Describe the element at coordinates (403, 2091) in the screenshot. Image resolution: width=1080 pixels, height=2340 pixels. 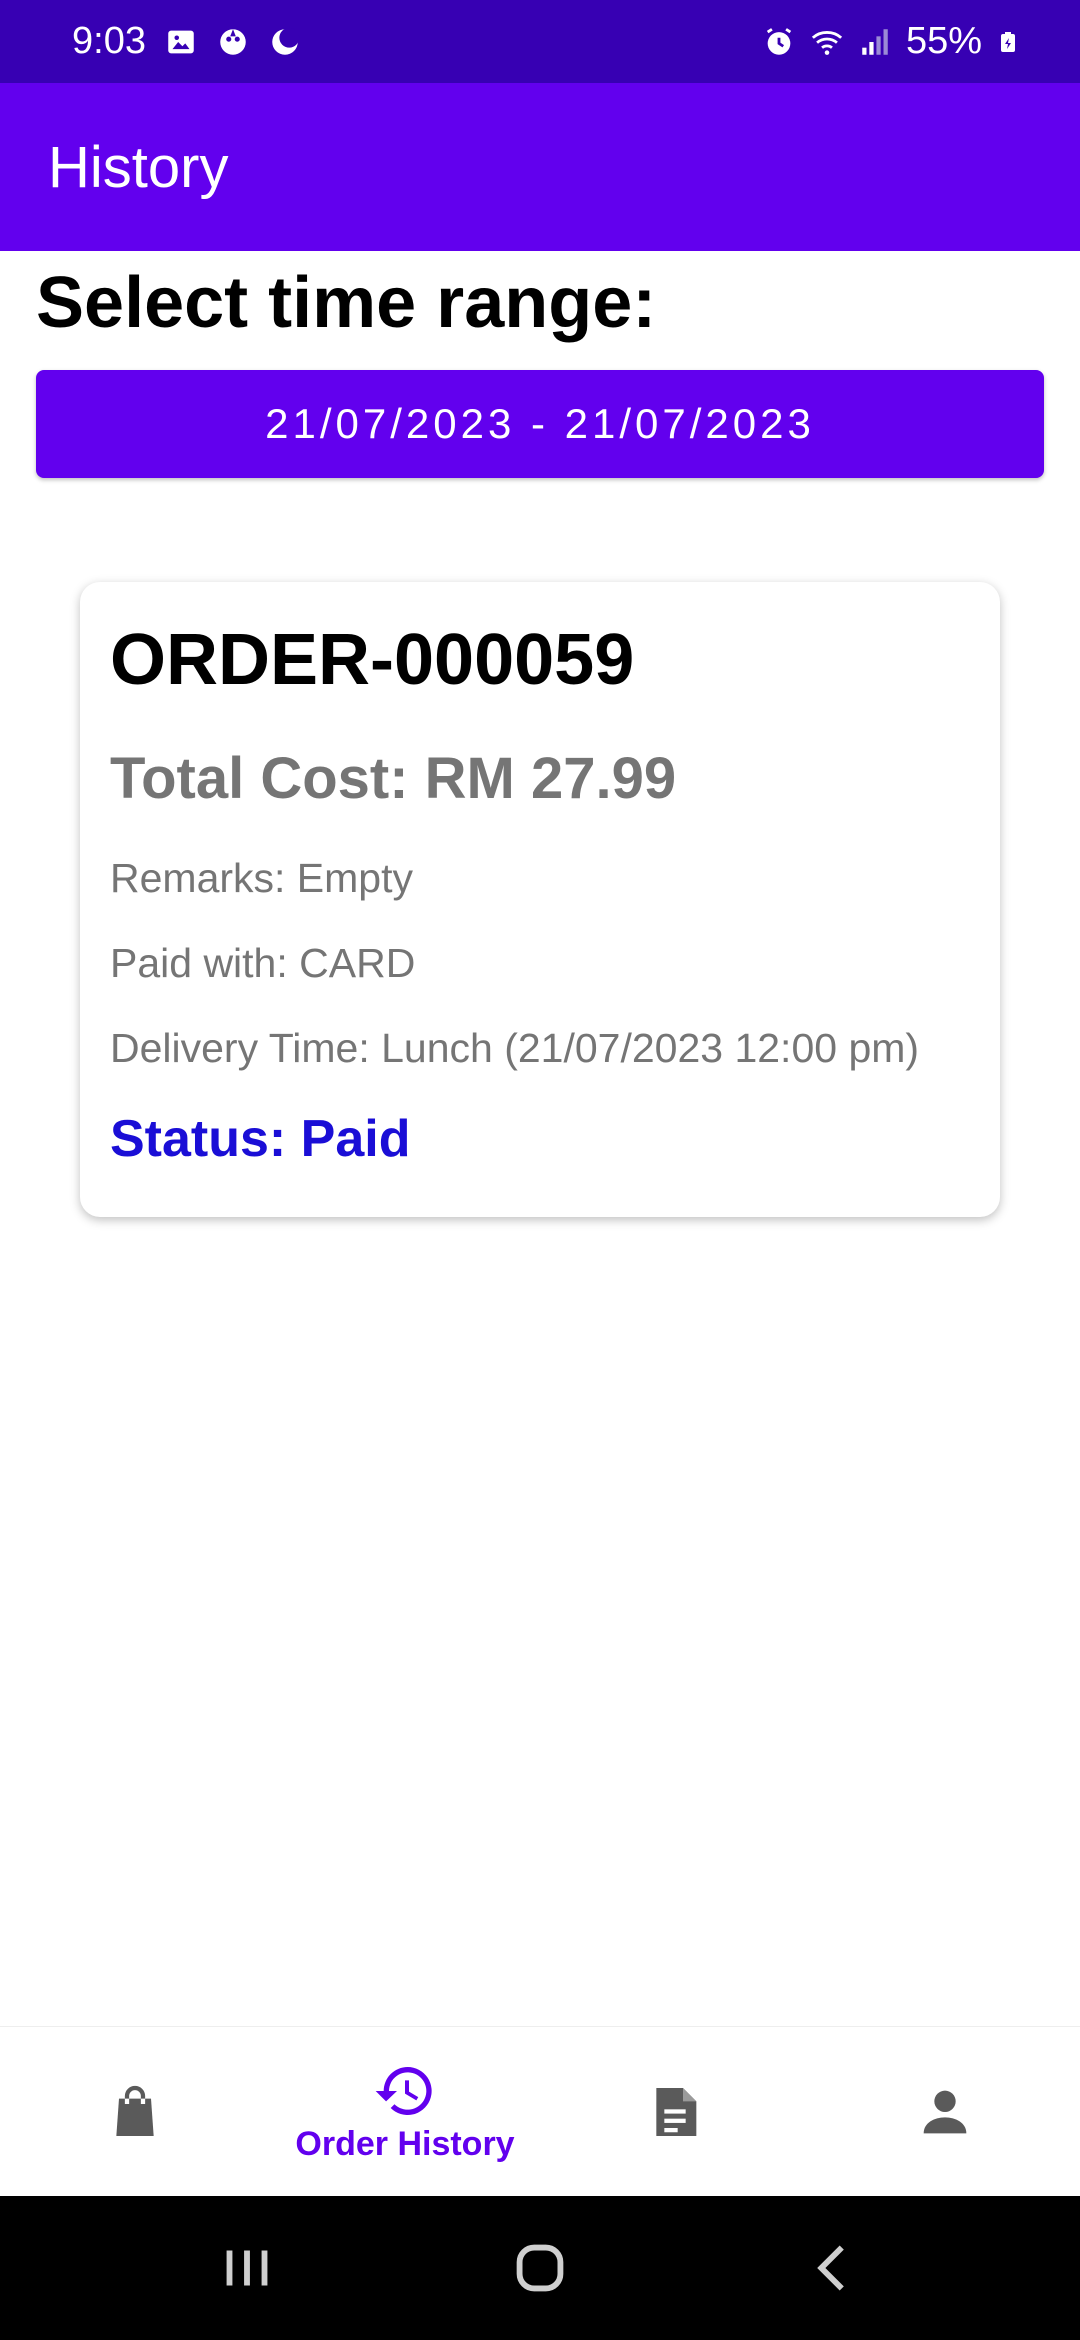
I see `history-icon` at that location.